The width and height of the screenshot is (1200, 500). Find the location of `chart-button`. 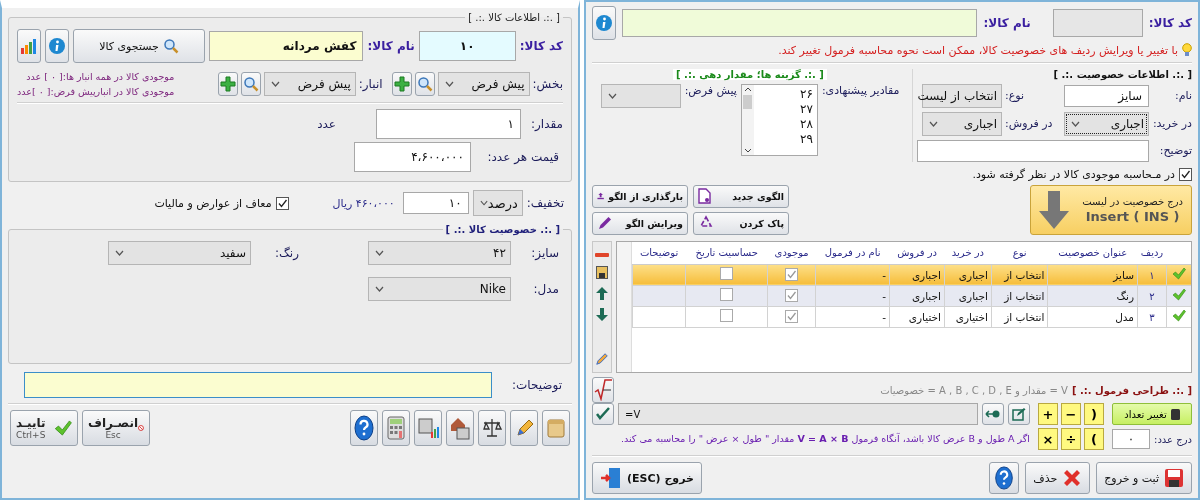

chart-button is located at coordinates (29, 46).